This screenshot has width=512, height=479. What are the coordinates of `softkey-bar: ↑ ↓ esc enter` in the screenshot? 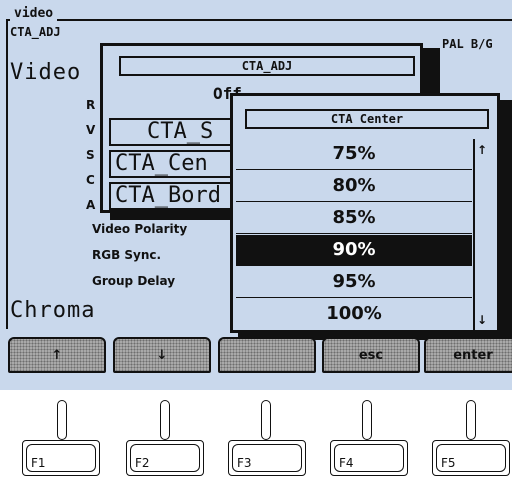 It's located at (256, 354).